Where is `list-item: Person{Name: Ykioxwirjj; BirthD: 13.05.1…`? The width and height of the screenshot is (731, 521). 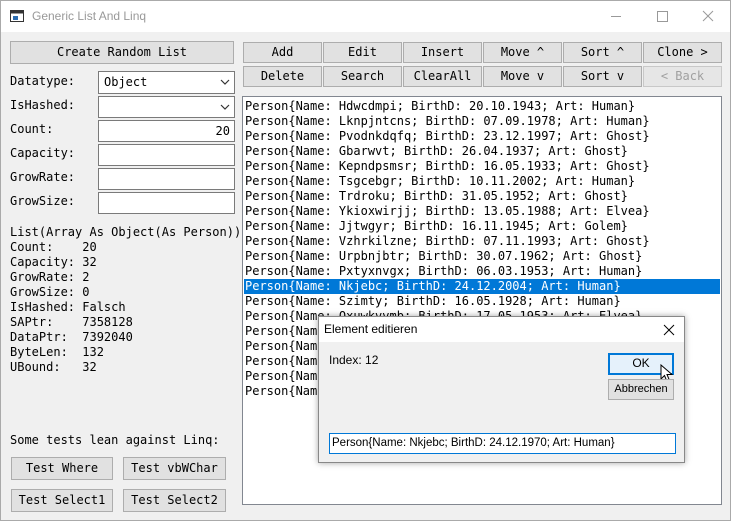 list-item: Person{Name: Ykioxwirjj; BirthD: 13.05.1… is located at coordinates (447, 211).